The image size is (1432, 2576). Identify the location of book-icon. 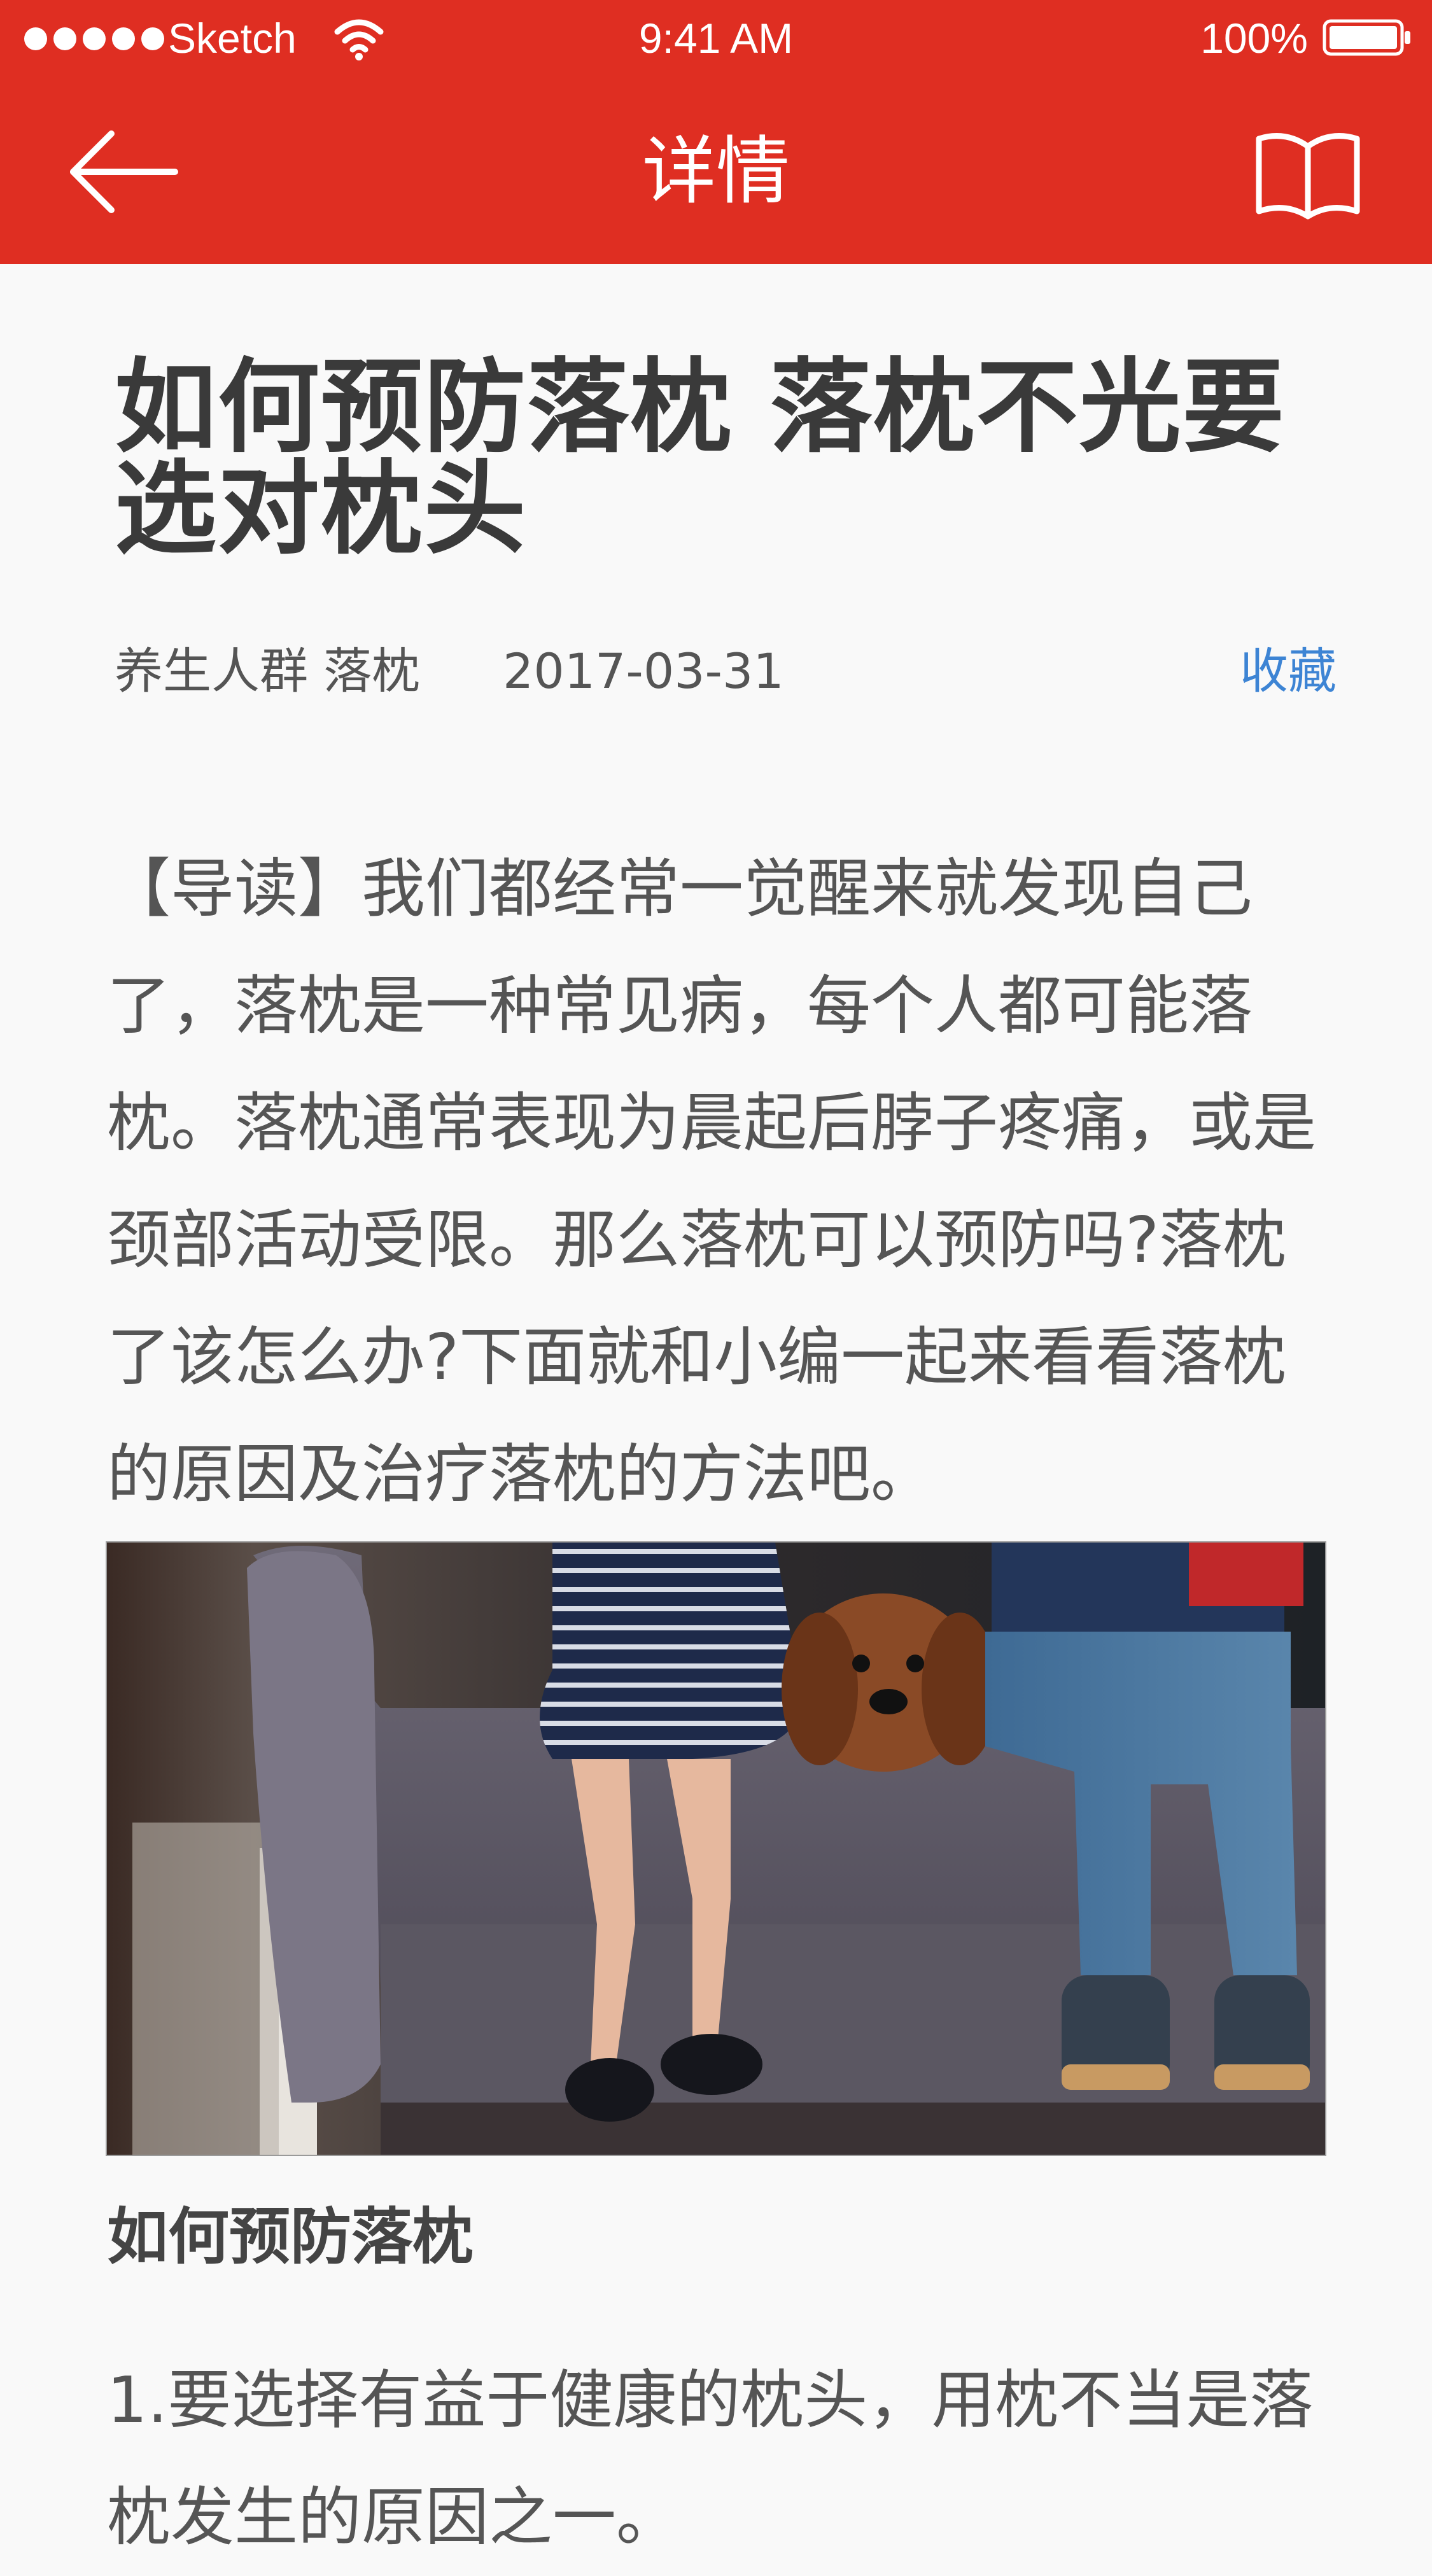
(1308, 176).